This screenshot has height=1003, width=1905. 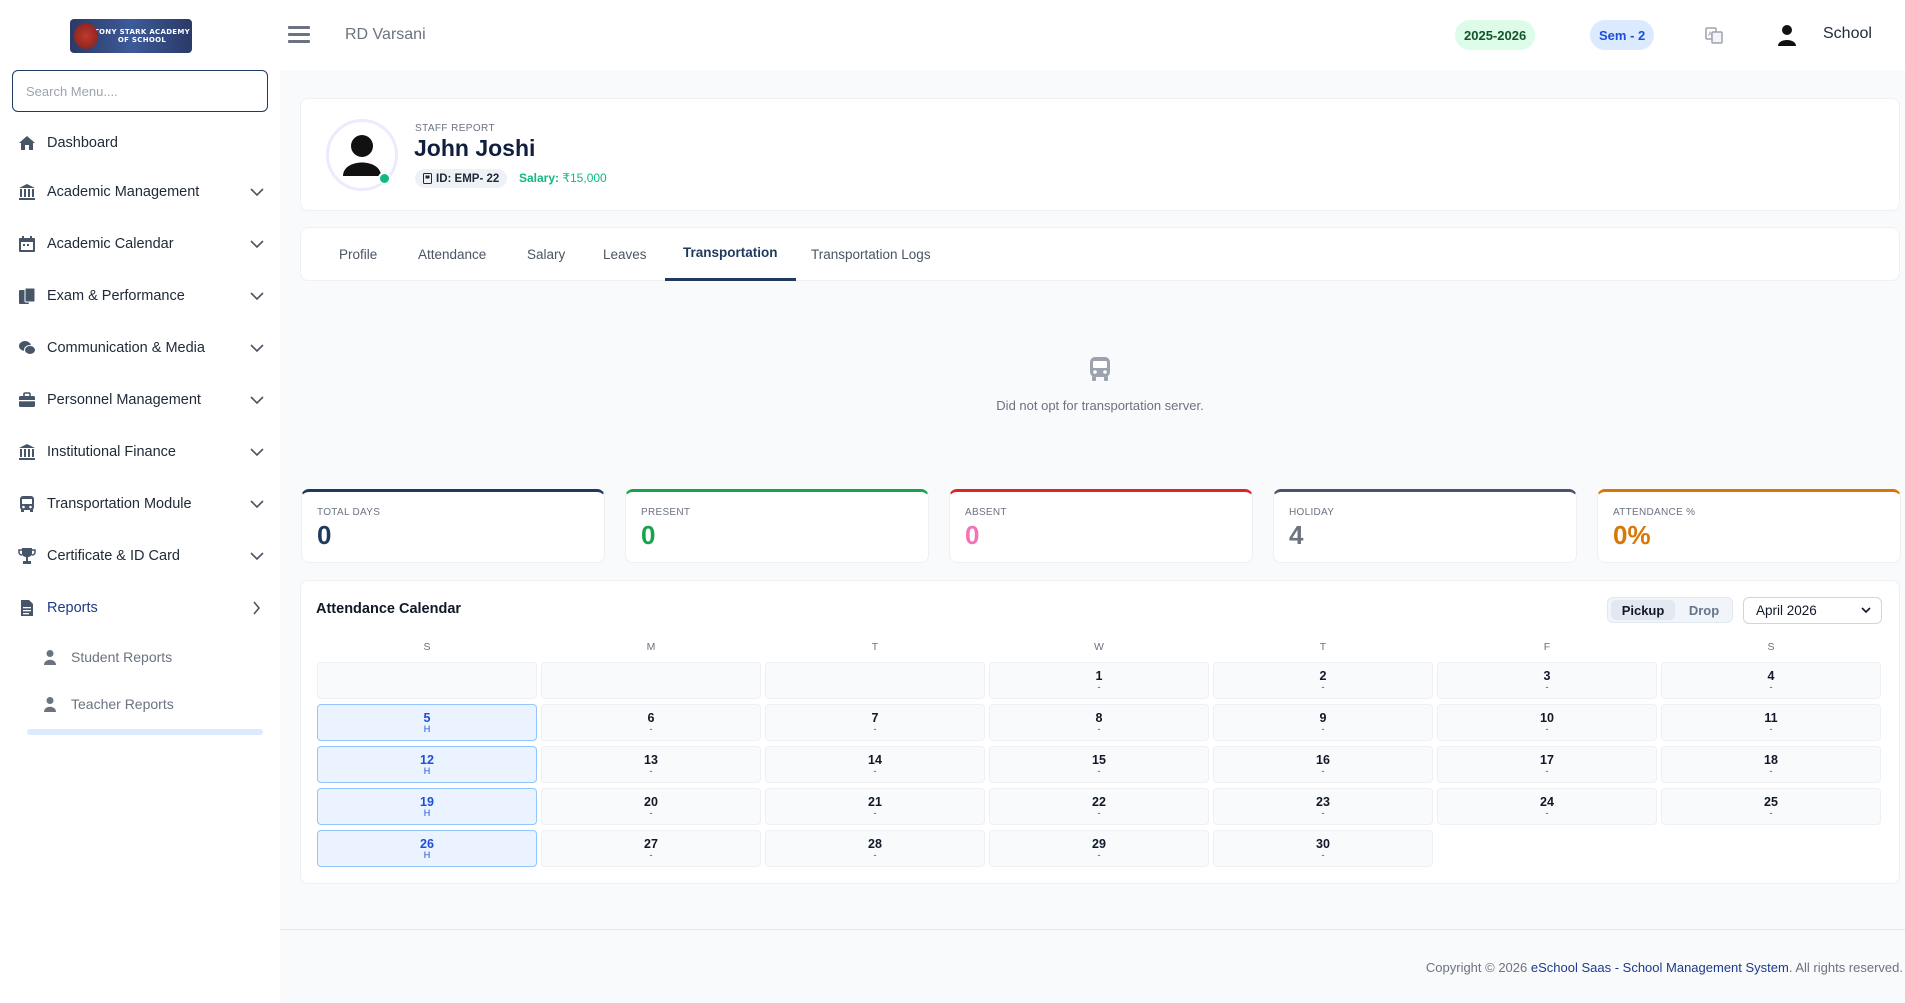 What do you see at coordinates (358, 254) in the screenshot?
I see `tab-profile: Profile` at bounding box center [358, 254].